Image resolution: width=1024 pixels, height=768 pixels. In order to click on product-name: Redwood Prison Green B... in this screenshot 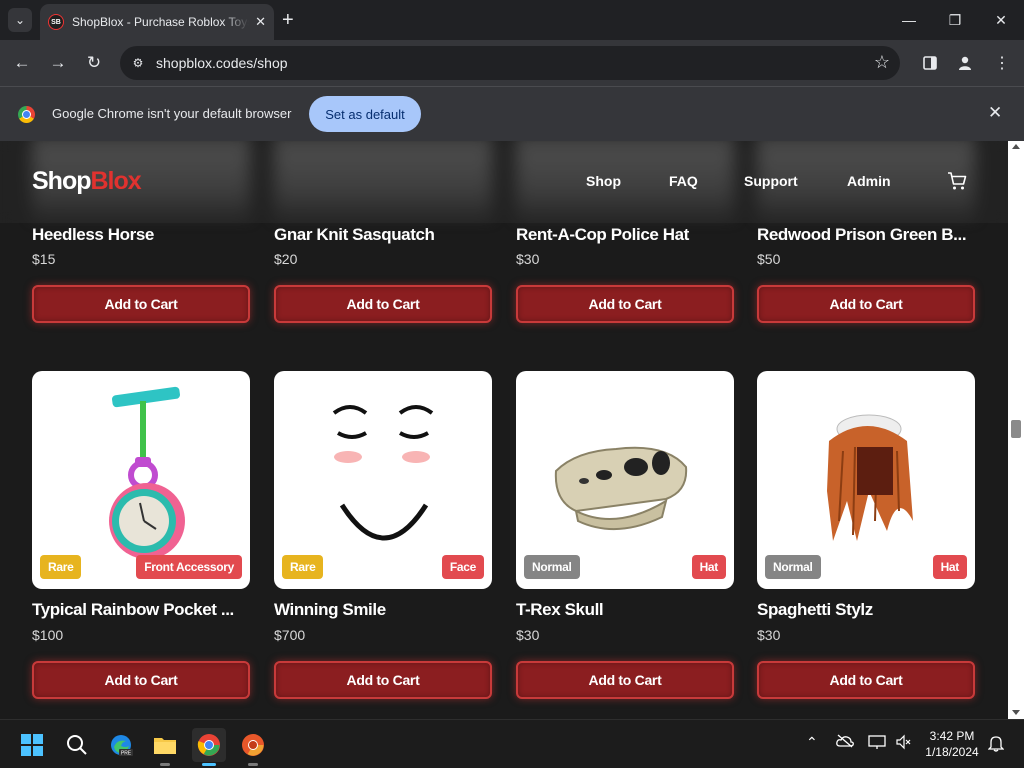, I will do `click(866, 235)`.